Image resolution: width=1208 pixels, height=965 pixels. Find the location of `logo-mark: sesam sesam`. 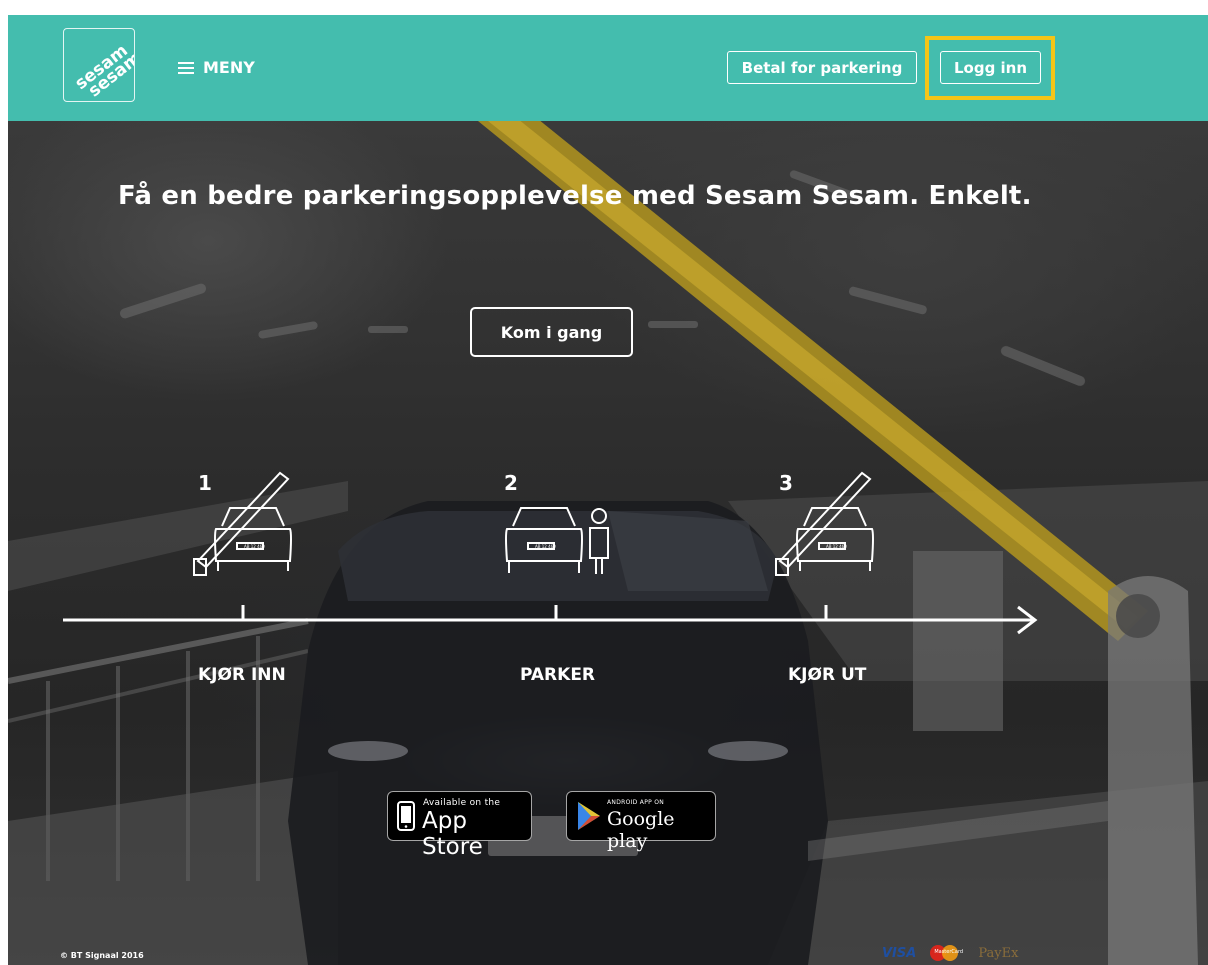

logo-mark: sesam sesam is located at coordinates (102, 71).